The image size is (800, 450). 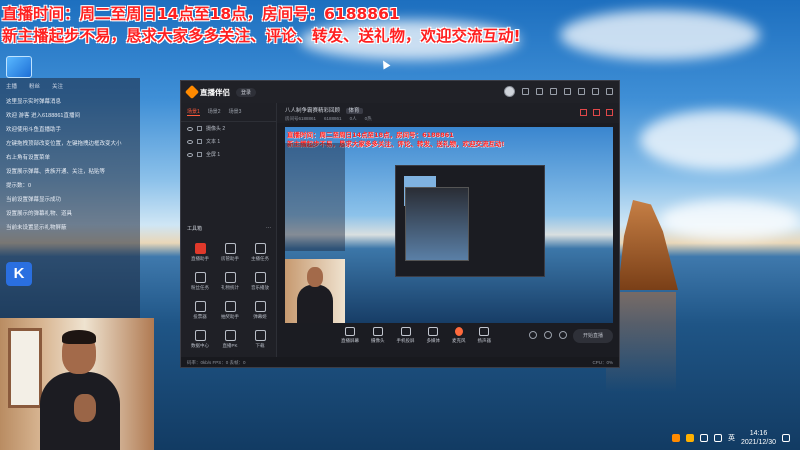 What do you see at coordinates (230, 258) in the screenshot?
I see `tool-label: 房管助手` at bounding box center [230, 258].